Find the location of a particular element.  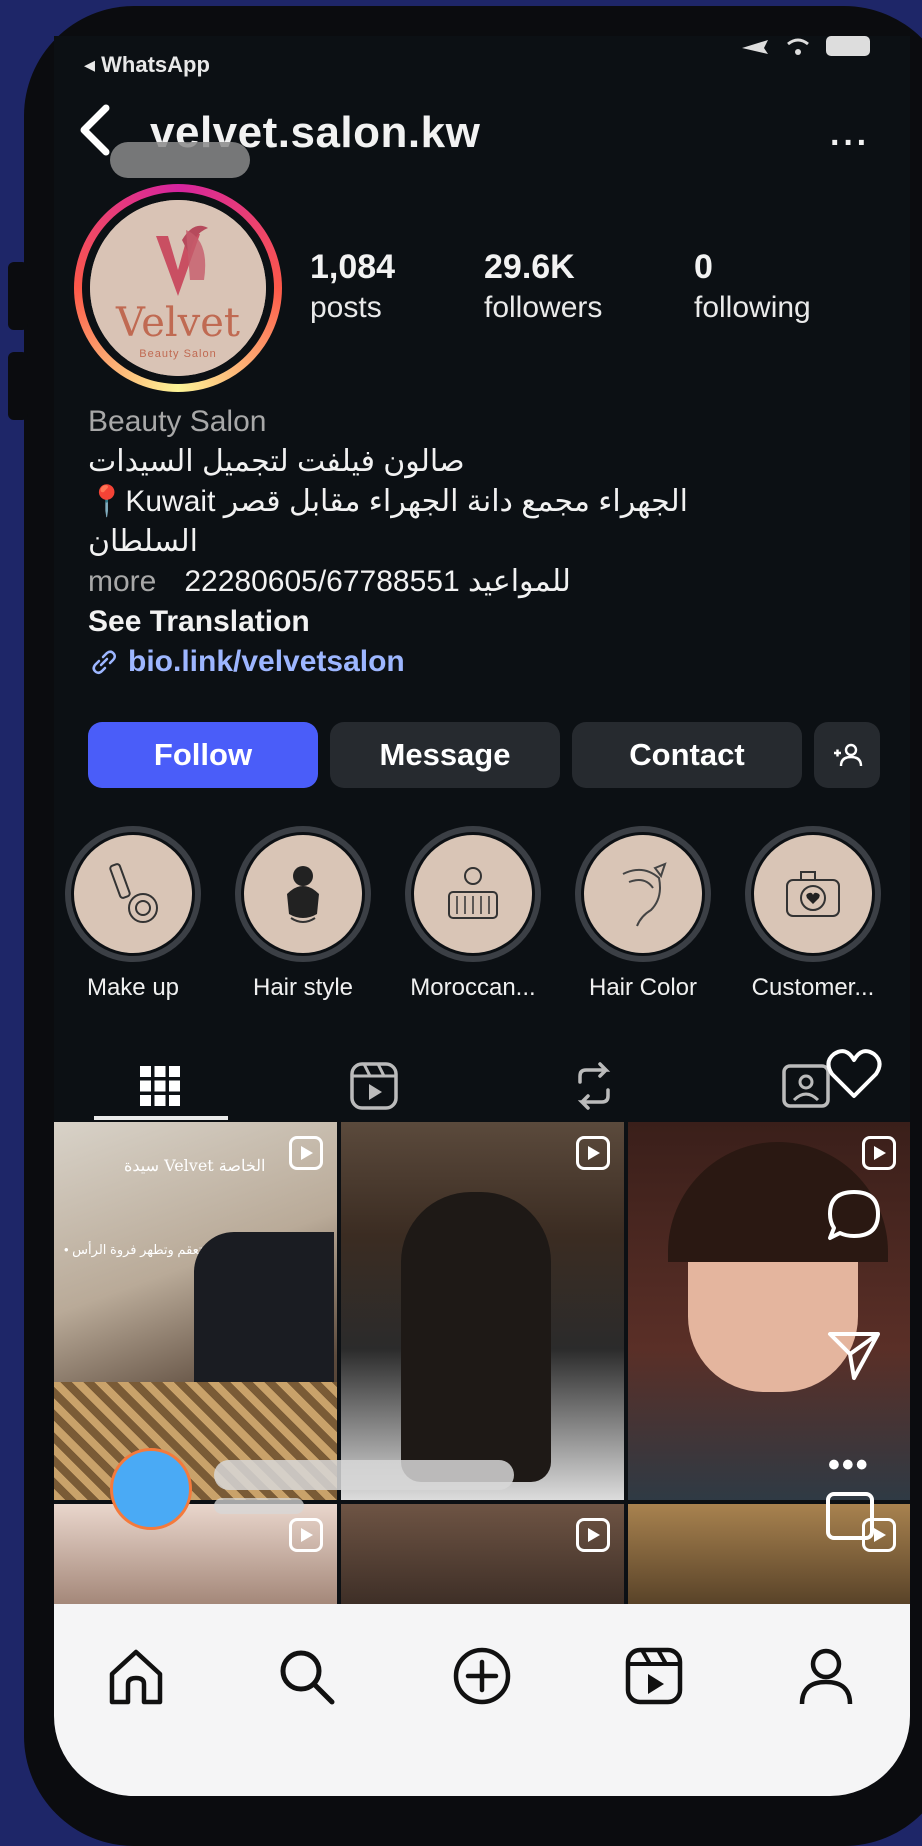

active-tab-indicator is located at coordinates (161, 1118).